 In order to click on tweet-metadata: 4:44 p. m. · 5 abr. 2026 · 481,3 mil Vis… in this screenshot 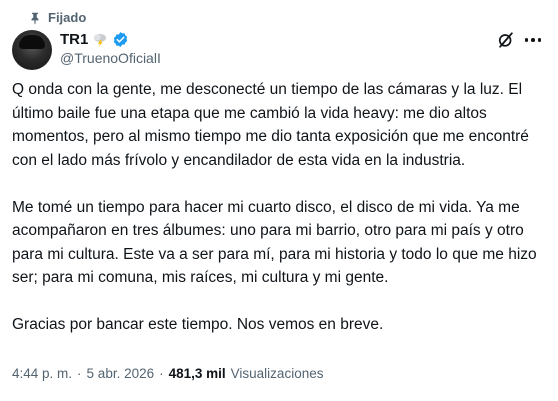, I will do `click(167, 373)`.